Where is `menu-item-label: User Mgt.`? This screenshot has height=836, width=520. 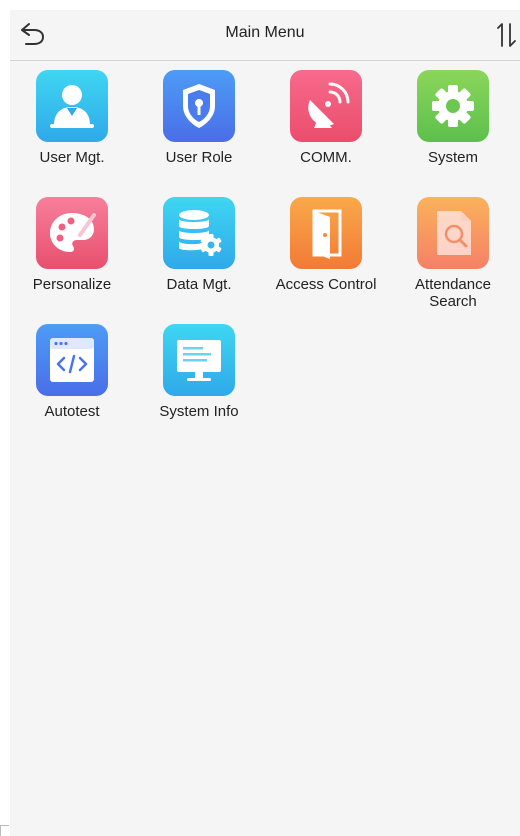
menu-item-label: User Mgt. is located at coordinates (72, 157).